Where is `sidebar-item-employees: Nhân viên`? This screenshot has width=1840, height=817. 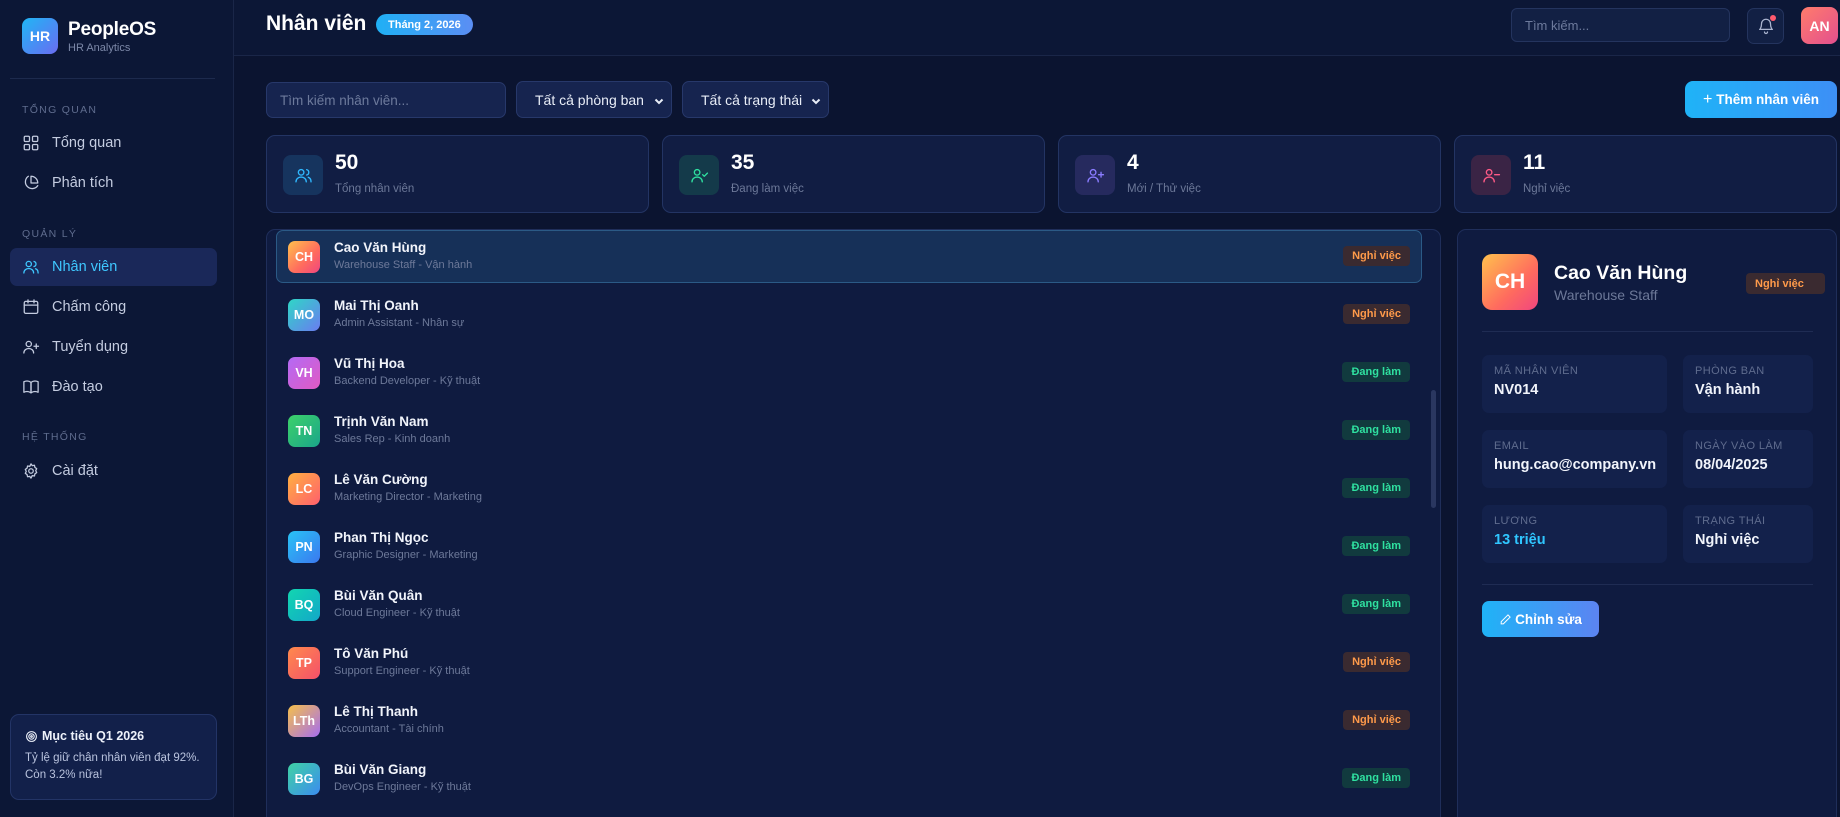
sidebar-item-employees: Nhân viên is located at coordinates (113, 267).